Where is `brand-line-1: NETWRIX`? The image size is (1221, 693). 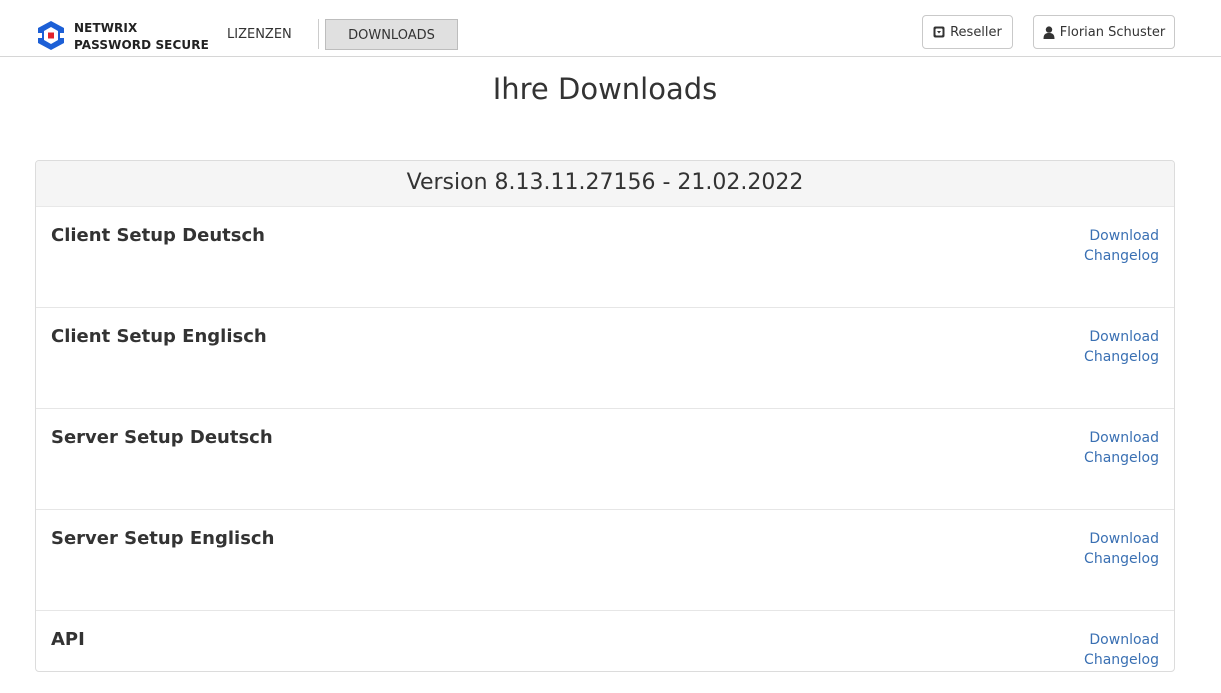 brand-line-1: NETWRIX is located at coordinates (106, 28).